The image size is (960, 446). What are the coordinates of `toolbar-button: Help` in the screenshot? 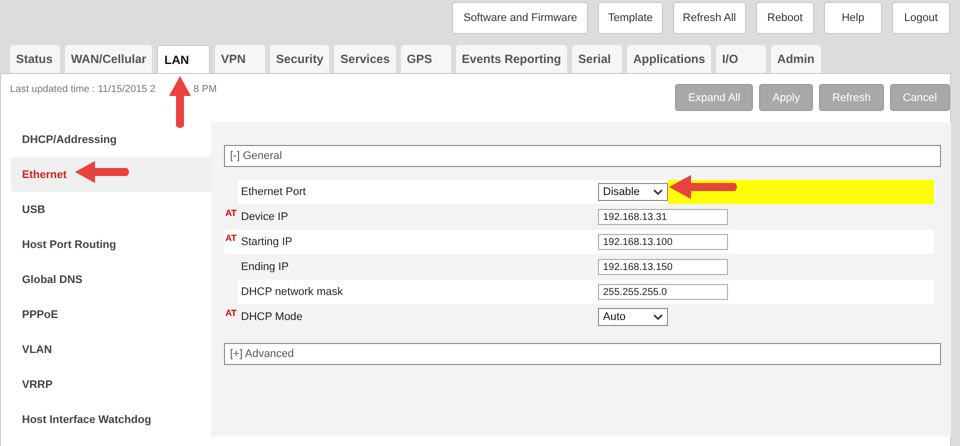 It's located at (853, 18).